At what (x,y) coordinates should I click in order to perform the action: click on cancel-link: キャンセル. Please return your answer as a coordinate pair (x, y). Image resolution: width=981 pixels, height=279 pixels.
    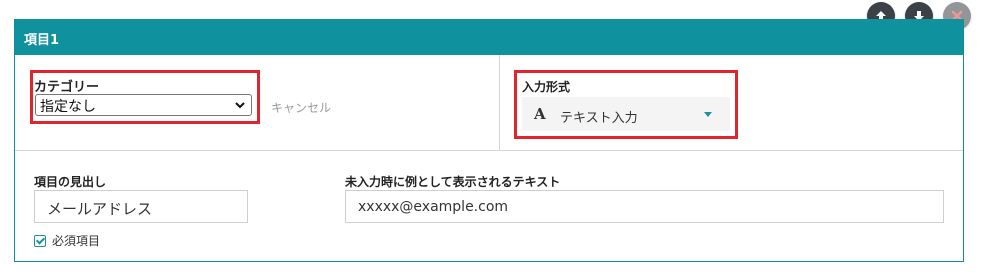
    Looking at the image, I should click on (301, 107).